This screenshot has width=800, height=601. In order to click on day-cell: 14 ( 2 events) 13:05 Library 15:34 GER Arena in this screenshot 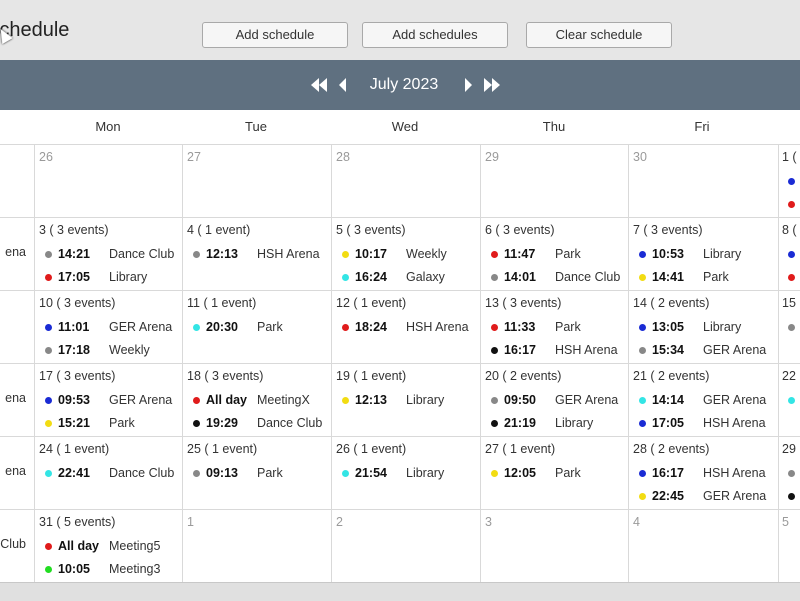, I will do `click(702, 327)`.